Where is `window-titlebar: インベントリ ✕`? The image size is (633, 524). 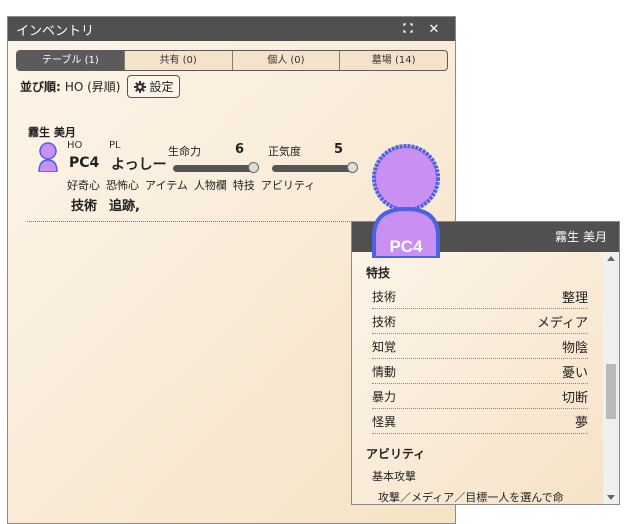
window-titlebar: インベントリ ✕ is located at coordinates (231, 29).